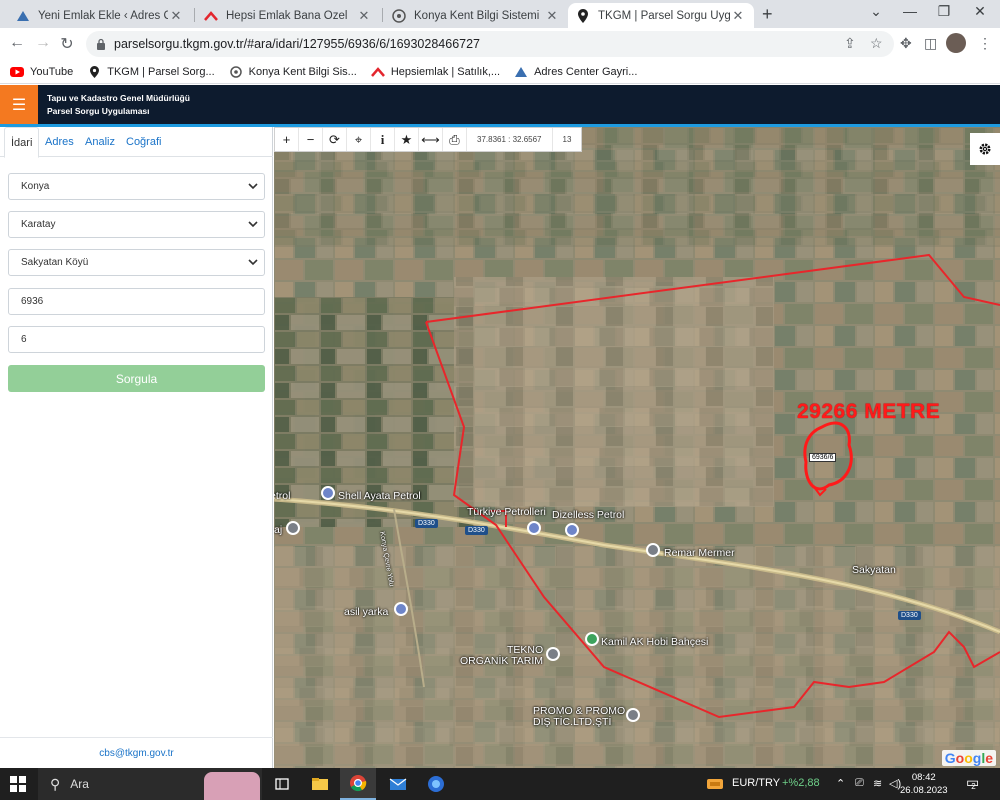 This screenshot has height=800, width=1000. What do you see at coordinates (288, 15) in the screenshot?
I see `browser-tab-hepsiemlak: Hepsi Emlak Bana Özel ✕` at bounding box center [288, 15].